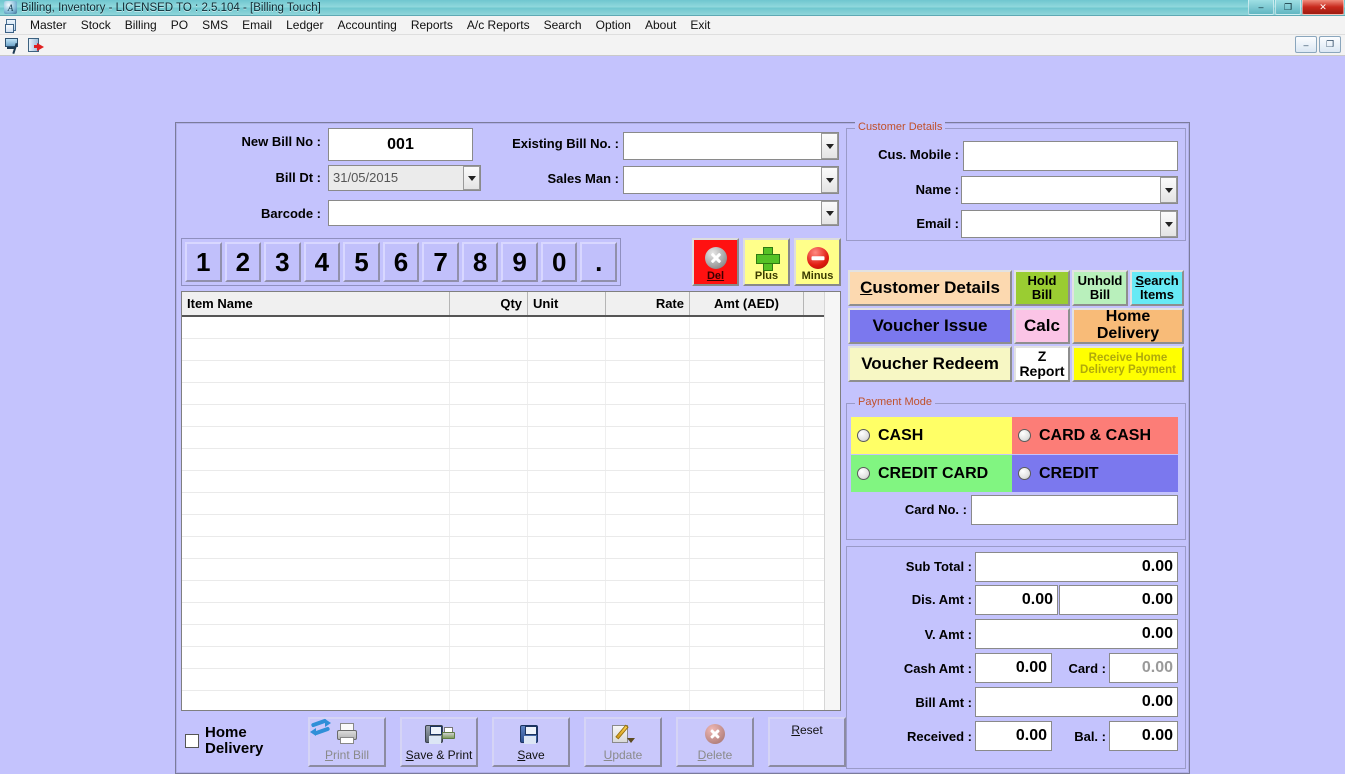 The height and width of the screenshot is (774, 1345). What do you see at coordinates (1013, 668) in the screenshot?
I see `cash-amt-input: 0.00` at bounding box center [1013, 668].